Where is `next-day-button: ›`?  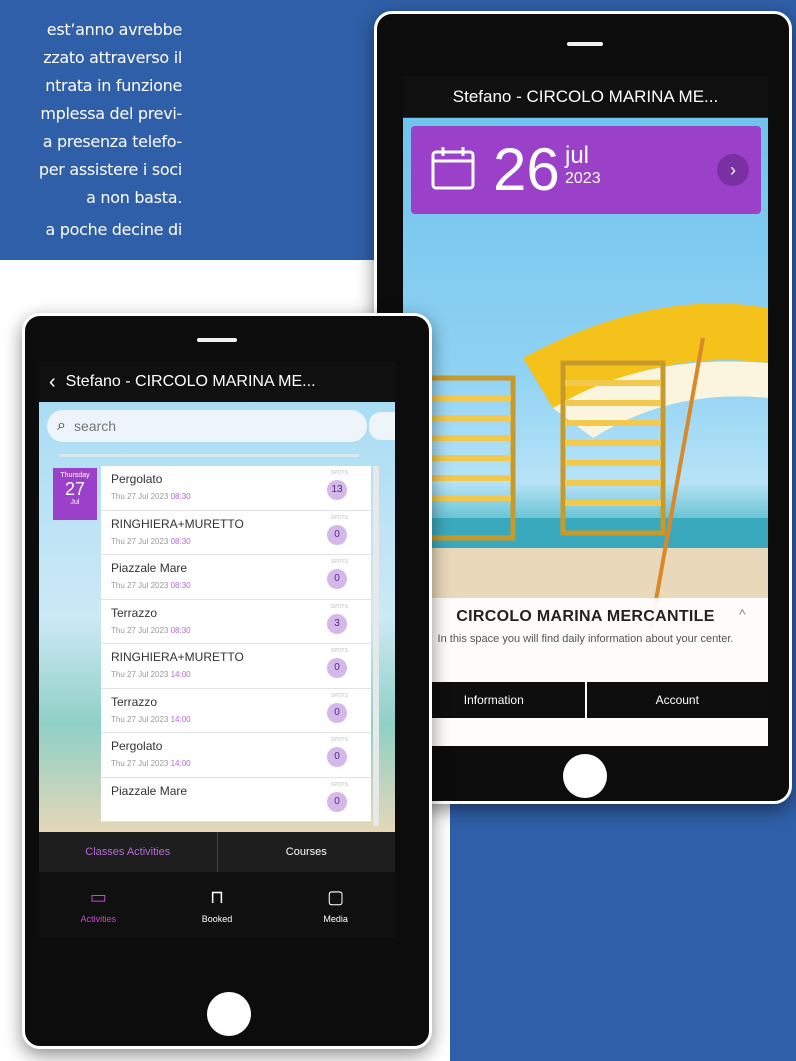
next-day-button: › is located at coordinates (733, 170).